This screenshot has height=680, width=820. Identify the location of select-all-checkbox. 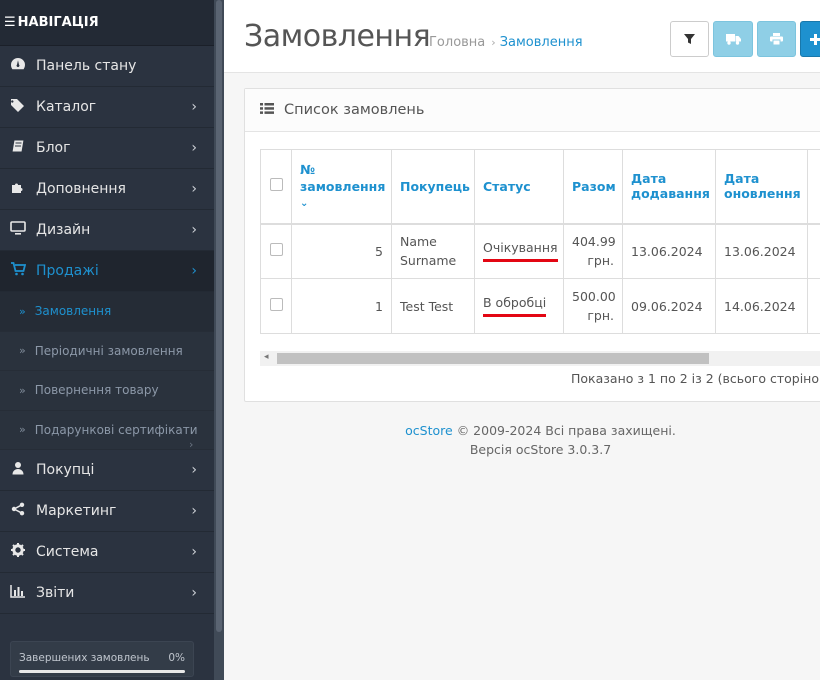
(276, 185).